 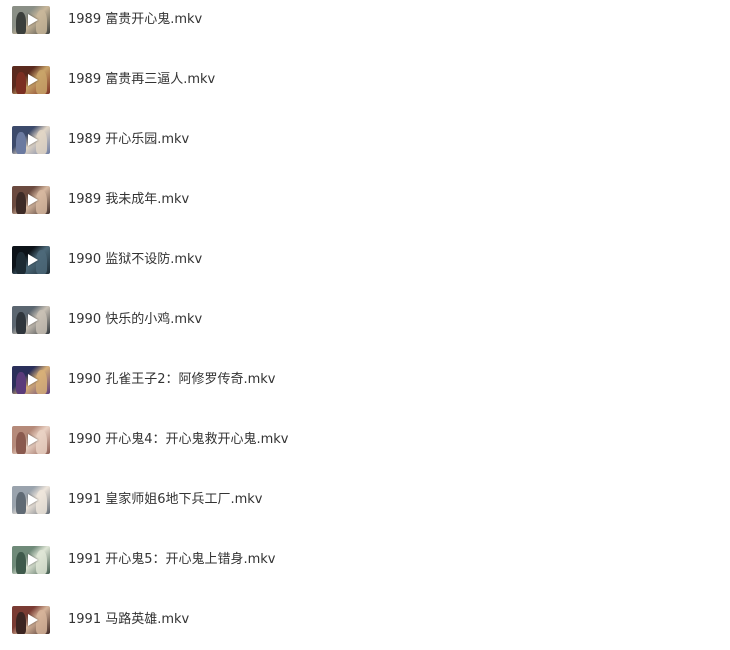 I want to click on file-name: 1991 皇家师姐6地下兵工厂.mkv, so click(x=165, y=500).